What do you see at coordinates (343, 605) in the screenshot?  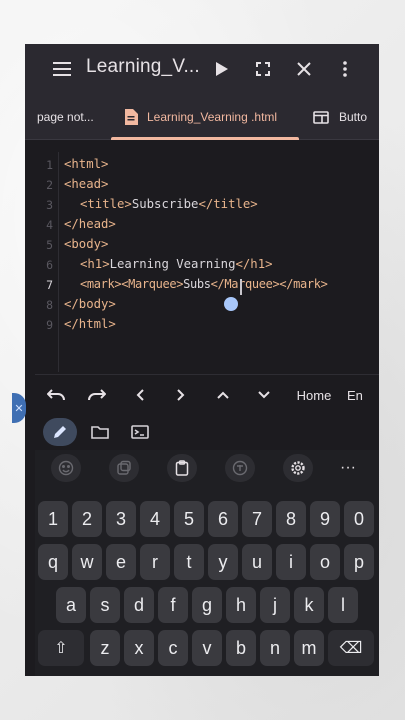 I see `key-l: l` at bounding box center [343, 605].